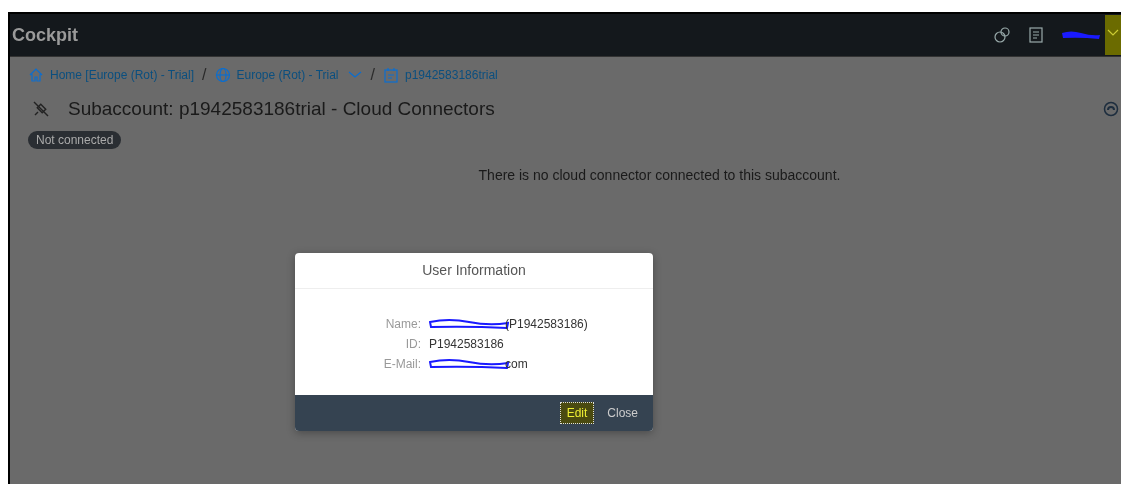 The image size is (1121, 484). Describe the element at coordinates (451, 75) in the screenshot. I see `breadcrumb-link: p1942583186trial` at that location.